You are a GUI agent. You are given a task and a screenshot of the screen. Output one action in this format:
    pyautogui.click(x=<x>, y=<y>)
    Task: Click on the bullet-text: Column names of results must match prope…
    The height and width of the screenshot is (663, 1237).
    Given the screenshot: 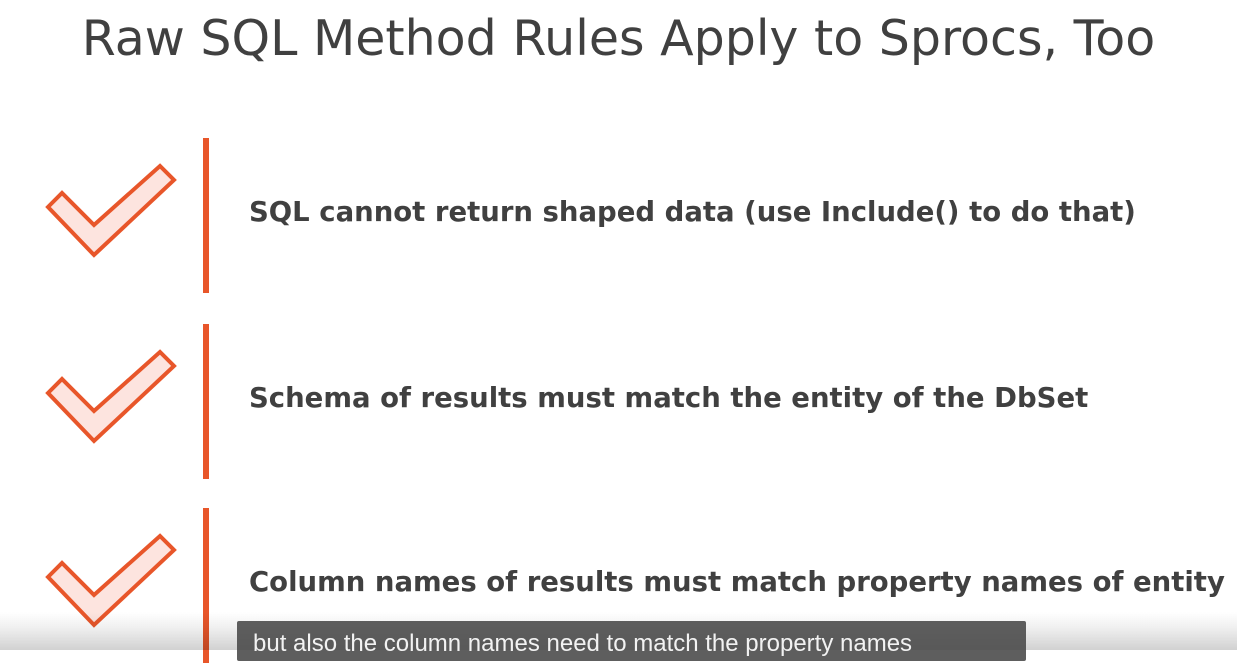 What is the action you would take?
    pyautogui.click(x=737, y=582)
    